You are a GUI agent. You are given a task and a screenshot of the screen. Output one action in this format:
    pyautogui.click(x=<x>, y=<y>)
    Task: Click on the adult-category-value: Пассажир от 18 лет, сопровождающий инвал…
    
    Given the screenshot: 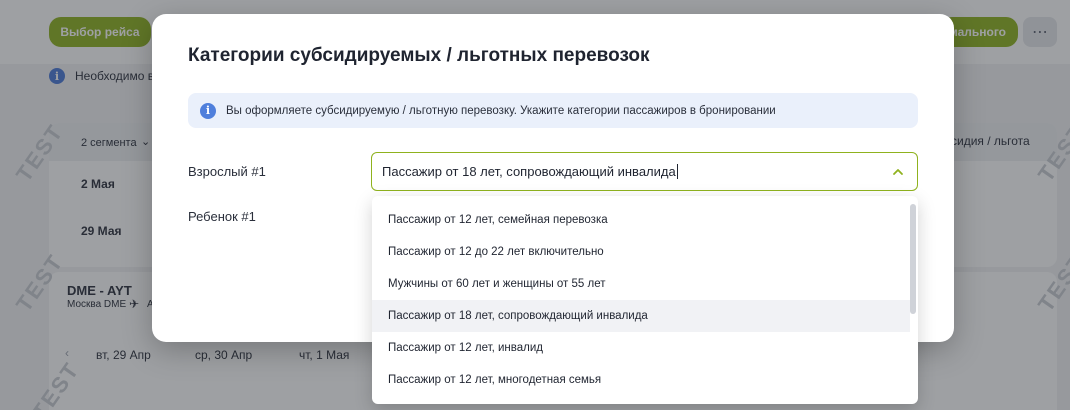 What is the action you would take?
    pyautogui.click(x=529, y=171)
    